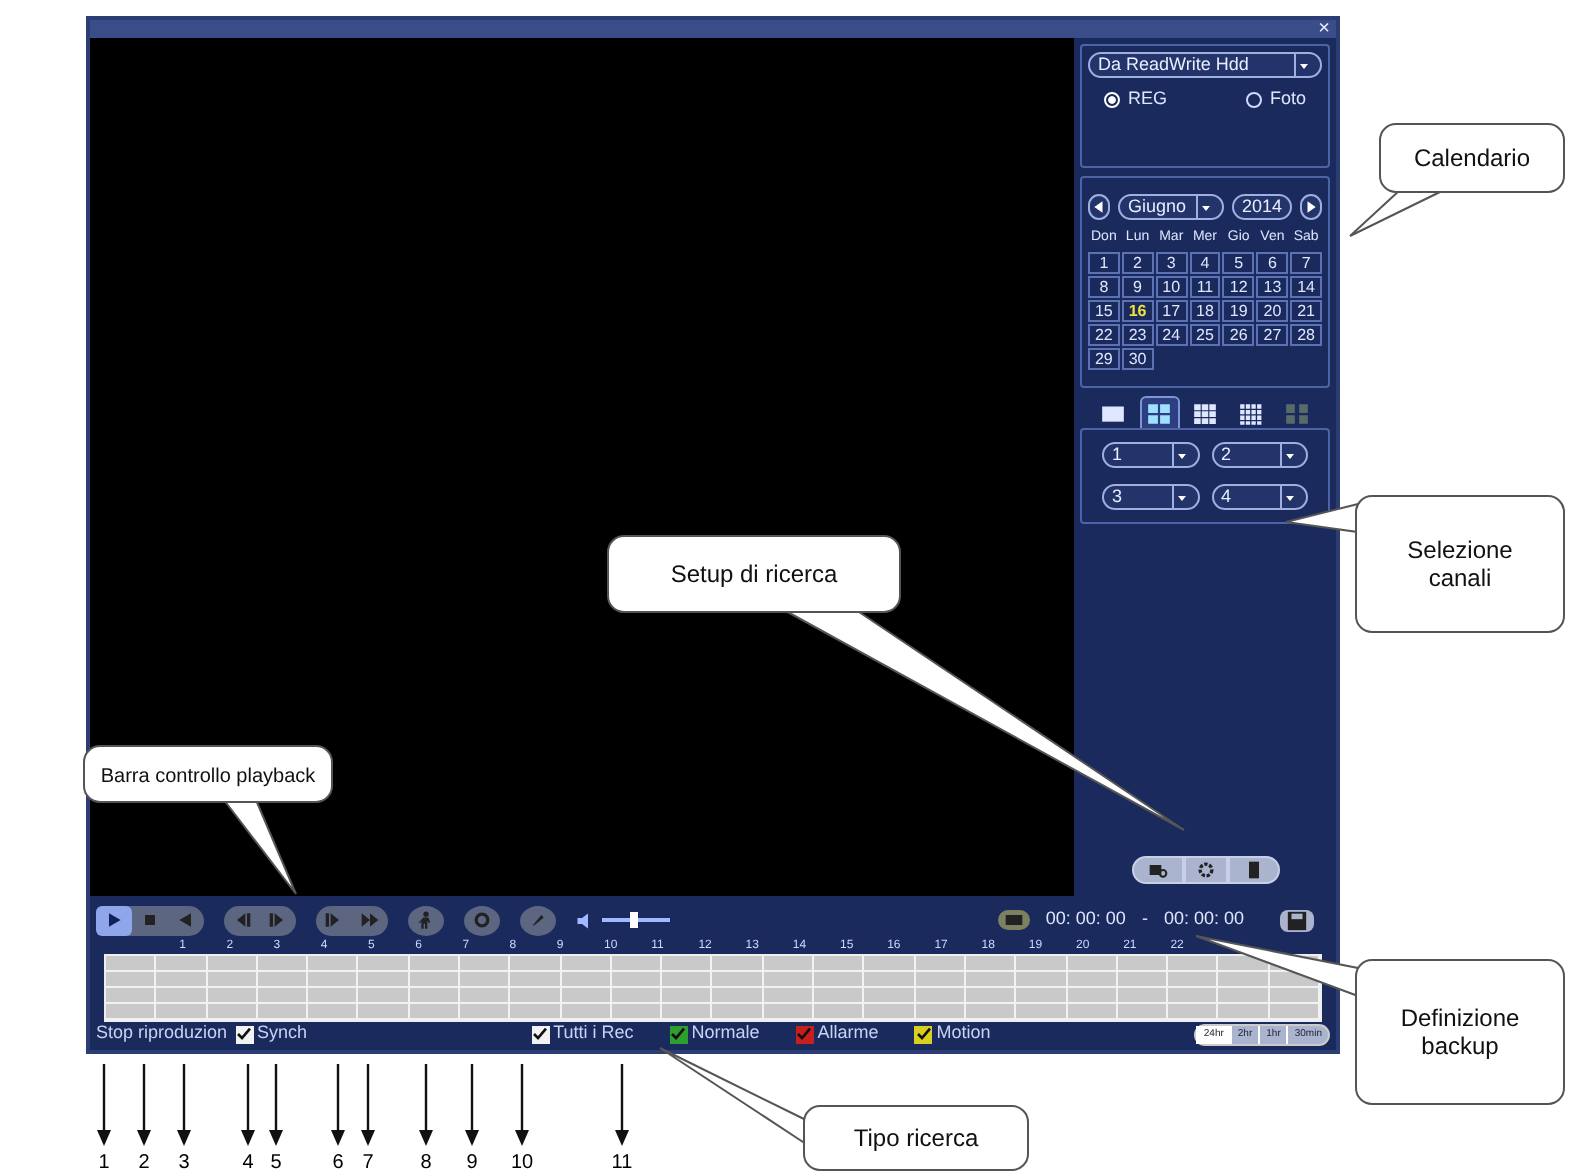  What do you see at coordinates (1259, 497) in the screenshot?
I see `channel-select: 4` at bounding box center [1259, 497].